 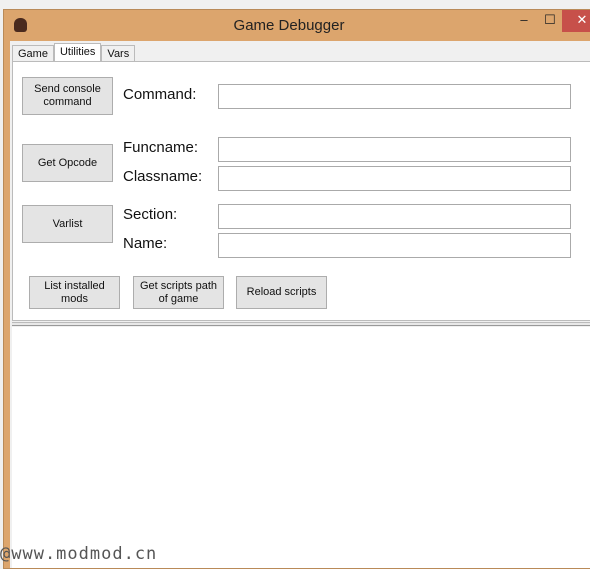 What do you see at coordinates (67, 224) in the screenshot?
I see `varlist-button: Varlist` at bounding box center [67, 224].